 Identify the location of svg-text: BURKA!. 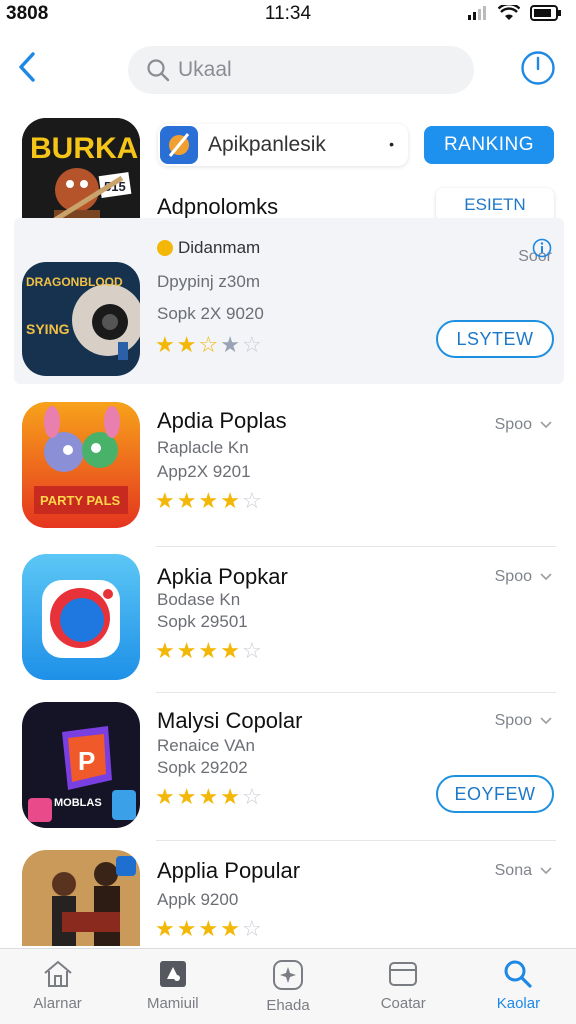
(85, 148).